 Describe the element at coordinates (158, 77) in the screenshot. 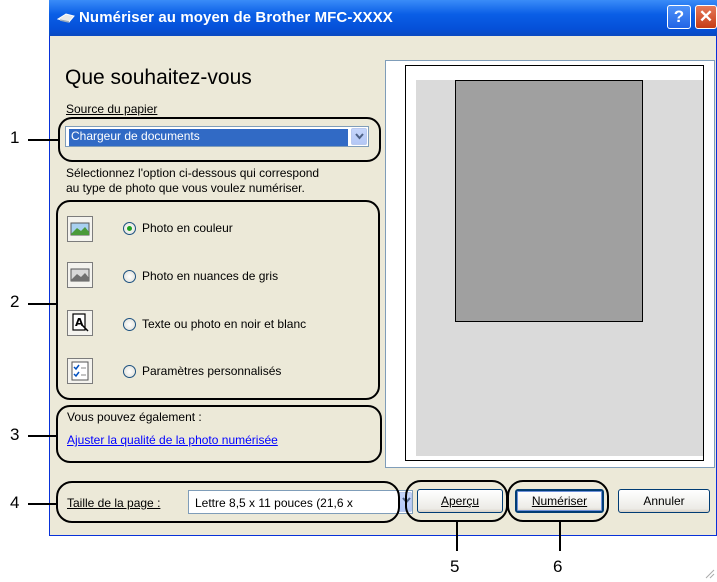

I see `page-heading: Que souhaitez-vous` at that location.